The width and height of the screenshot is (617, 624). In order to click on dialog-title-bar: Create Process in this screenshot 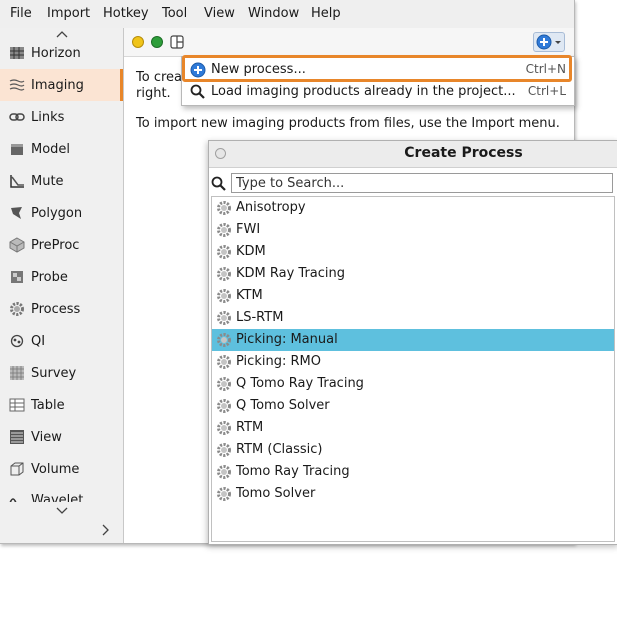, I will do `click(413, 154)`.